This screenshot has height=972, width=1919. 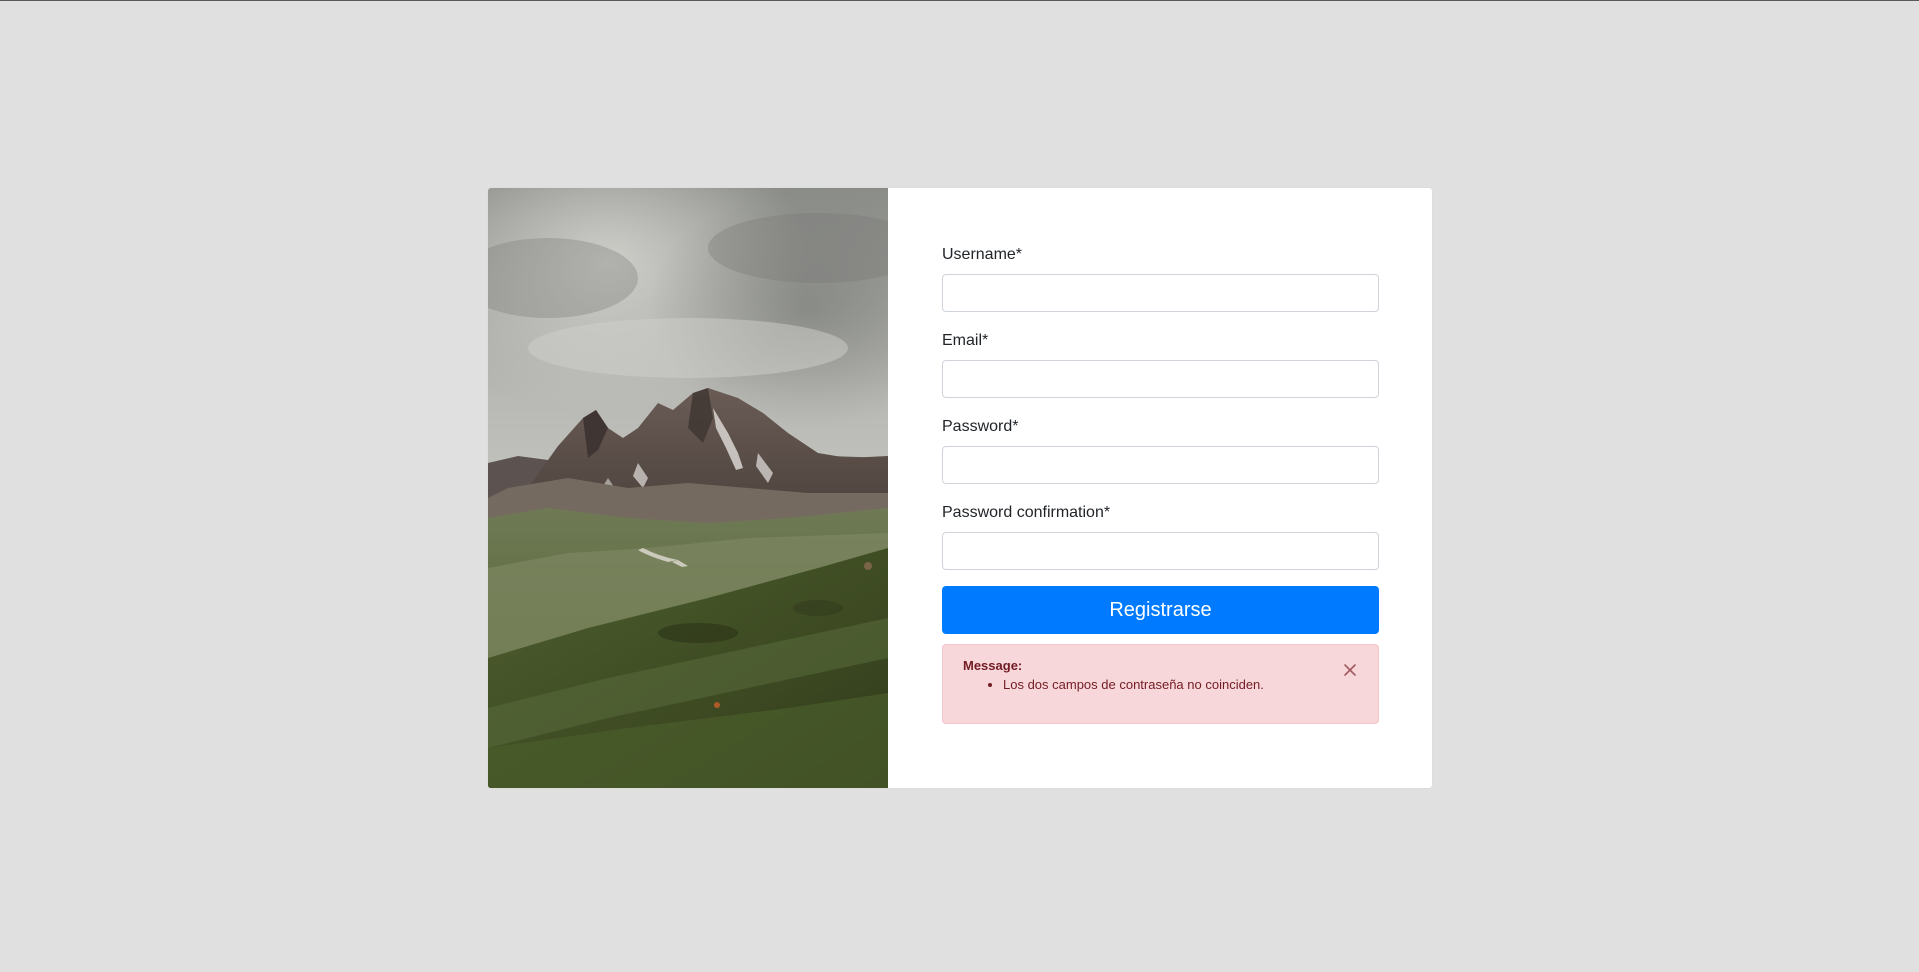 I want to click on password-confirmation-group: Password confirmation*, so click(x=1160, y=536).